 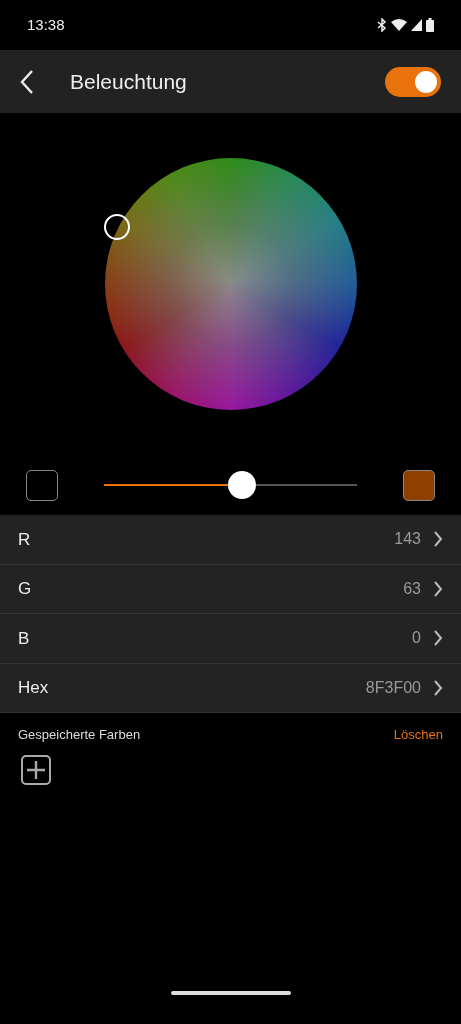 I want to click on section-title: Gespeicherte Farben, so click(x=79, y=735).